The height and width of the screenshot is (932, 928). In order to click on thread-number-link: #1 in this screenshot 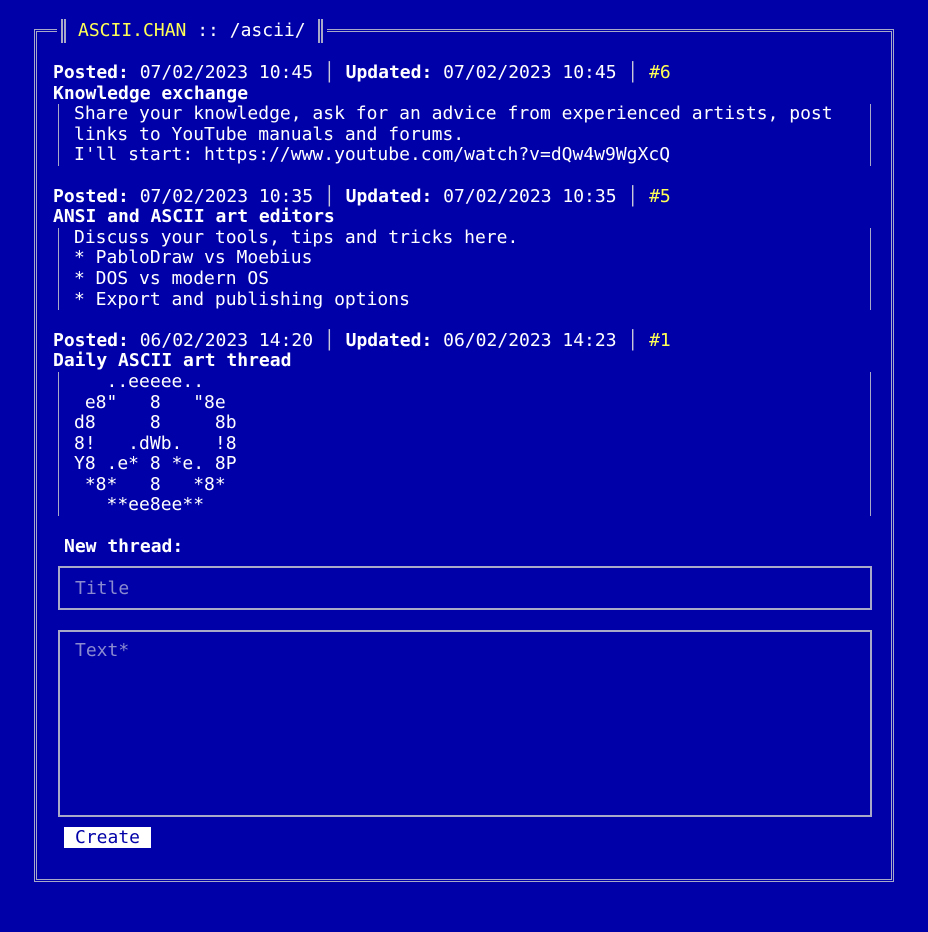, I will do `click(660, 340)`.